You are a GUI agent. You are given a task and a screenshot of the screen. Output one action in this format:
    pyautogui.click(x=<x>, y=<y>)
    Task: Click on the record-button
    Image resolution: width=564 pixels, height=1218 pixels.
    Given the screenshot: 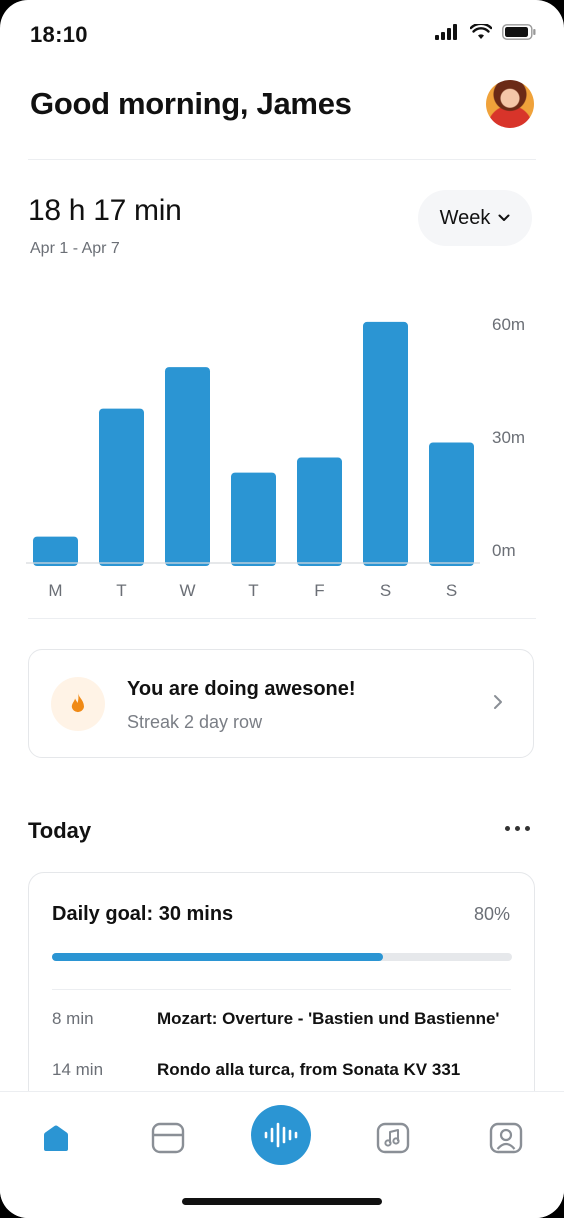 What is the action you would take?
    pyautogui.click(x=281, y=1135)
    